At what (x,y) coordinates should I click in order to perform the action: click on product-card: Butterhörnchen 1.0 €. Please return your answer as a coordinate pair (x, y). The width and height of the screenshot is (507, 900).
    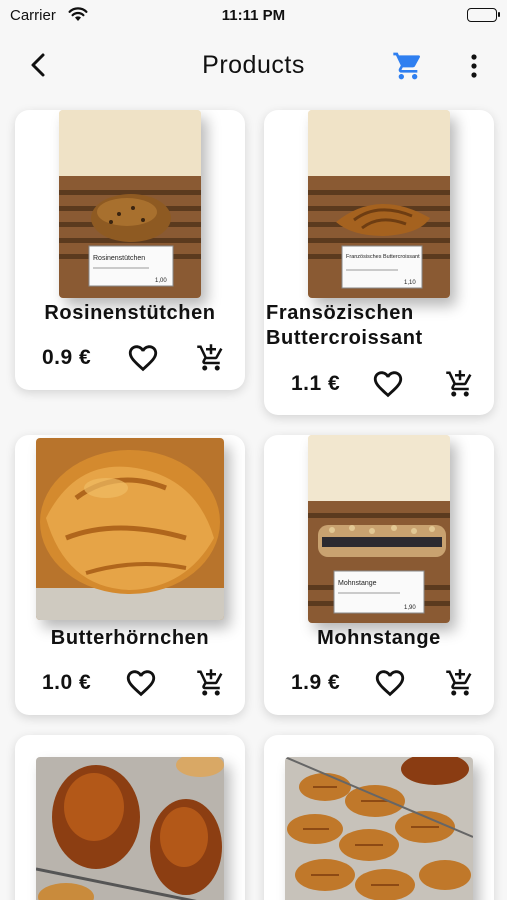
    Looking at the image, I should click on (130, 575).